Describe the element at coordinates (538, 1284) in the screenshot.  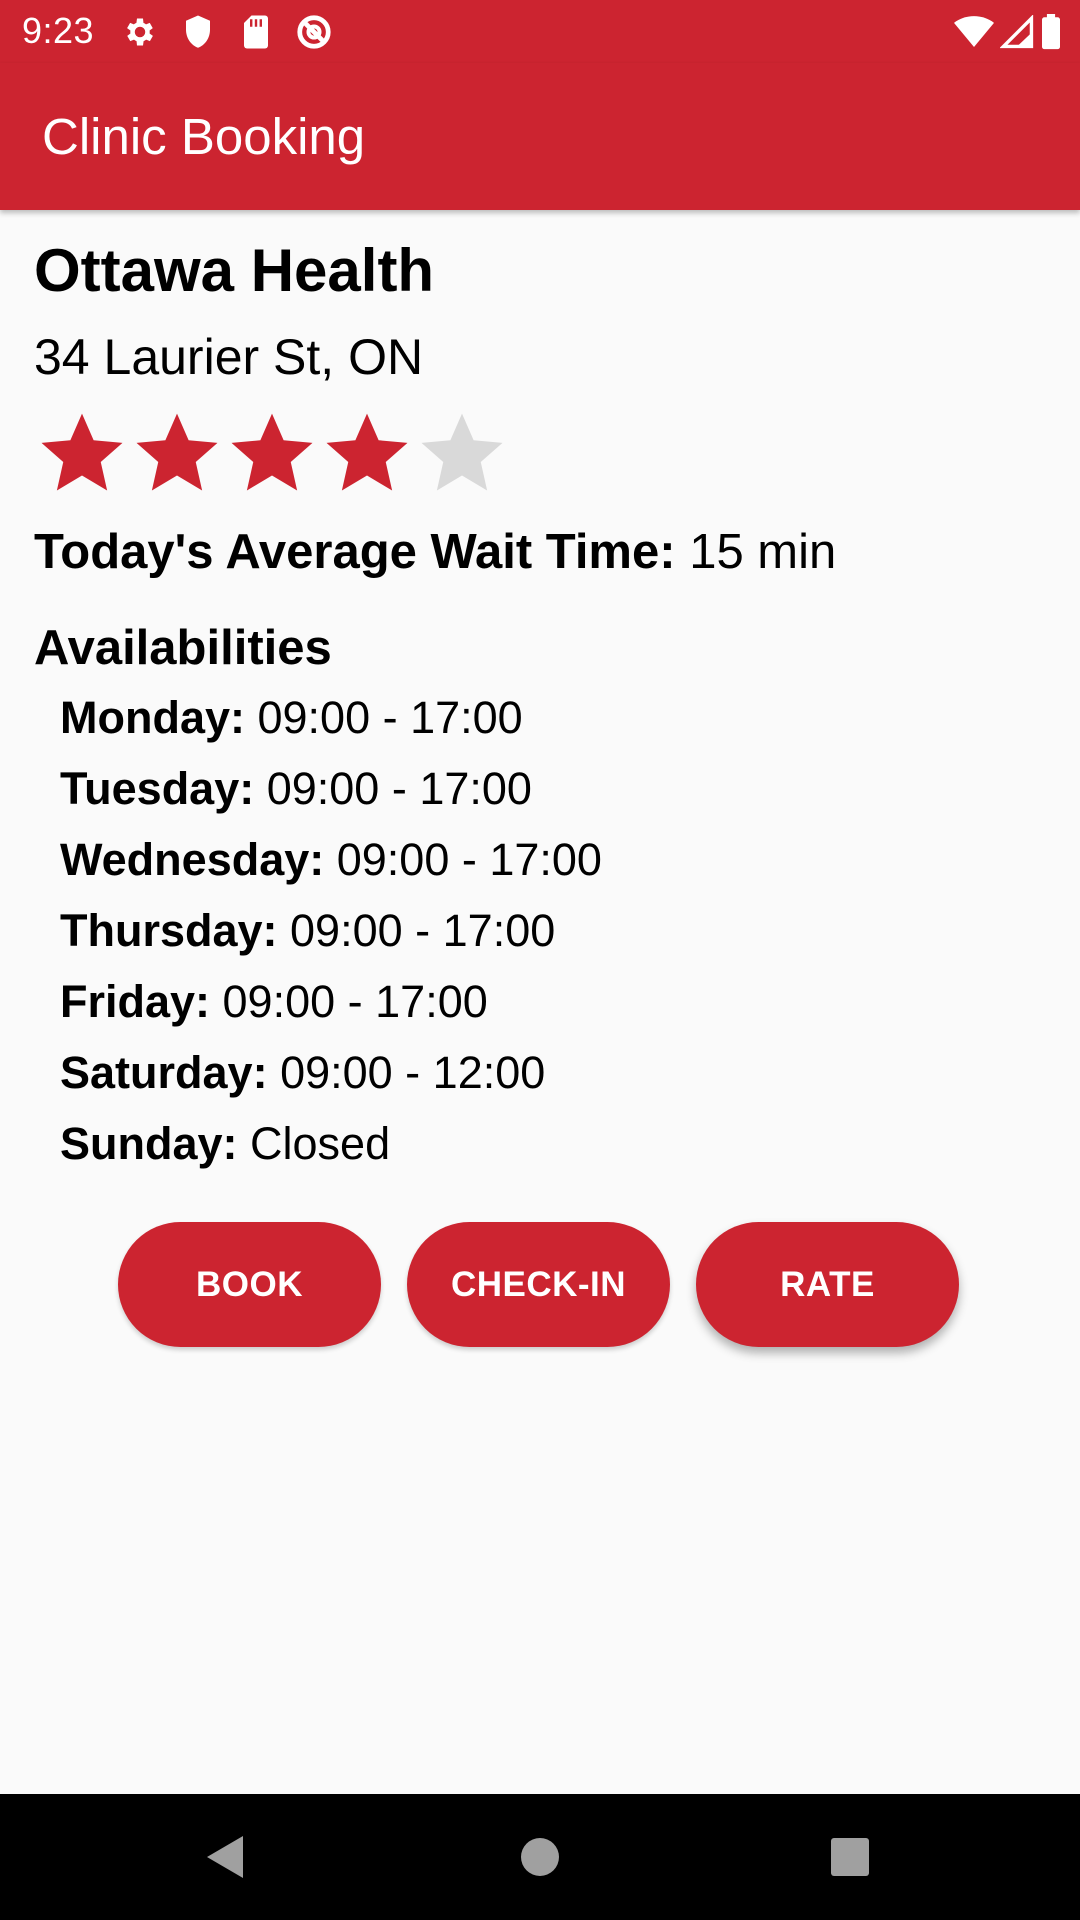
I see `check-in-button: CHECK-IN` at that location.